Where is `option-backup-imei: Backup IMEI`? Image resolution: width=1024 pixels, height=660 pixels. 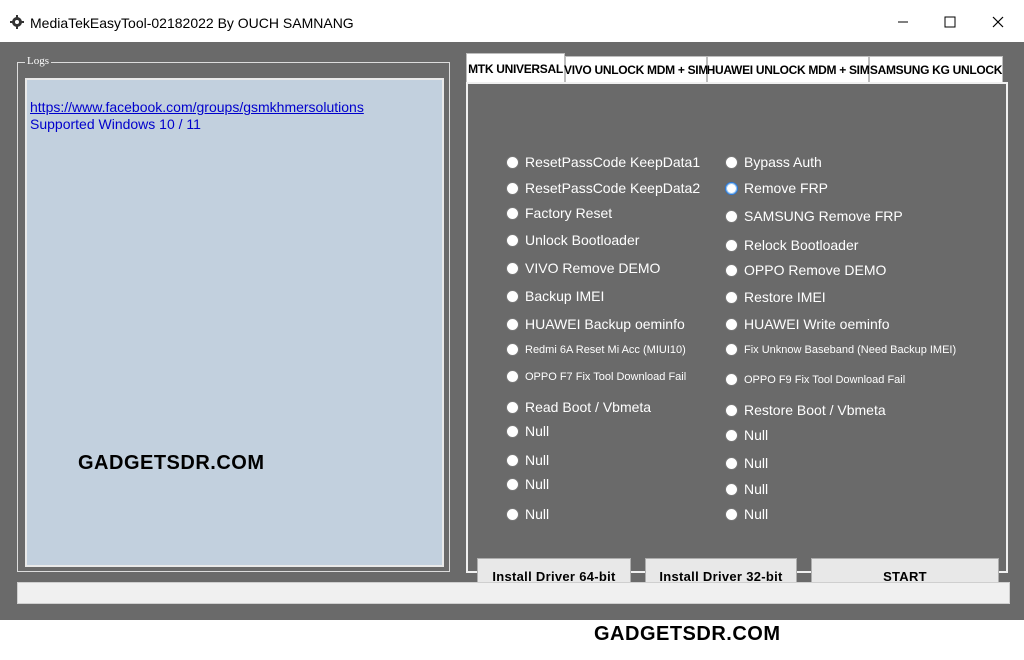 option-backup-imei: Backup IMEI is located at coordinates (555, 296).